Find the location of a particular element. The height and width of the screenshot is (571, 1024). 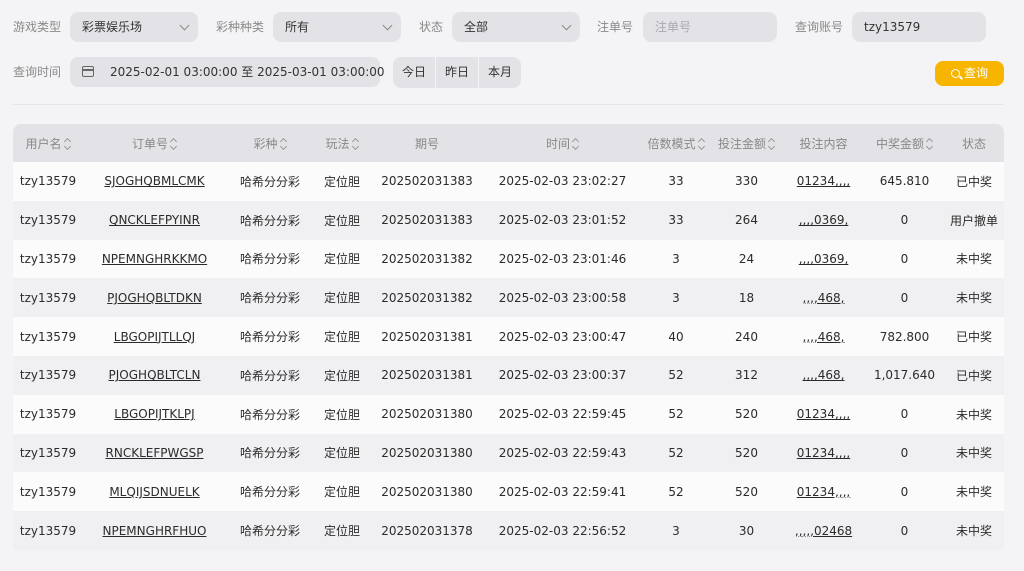

search-button: 查询 is located at coordinates (969, 73).